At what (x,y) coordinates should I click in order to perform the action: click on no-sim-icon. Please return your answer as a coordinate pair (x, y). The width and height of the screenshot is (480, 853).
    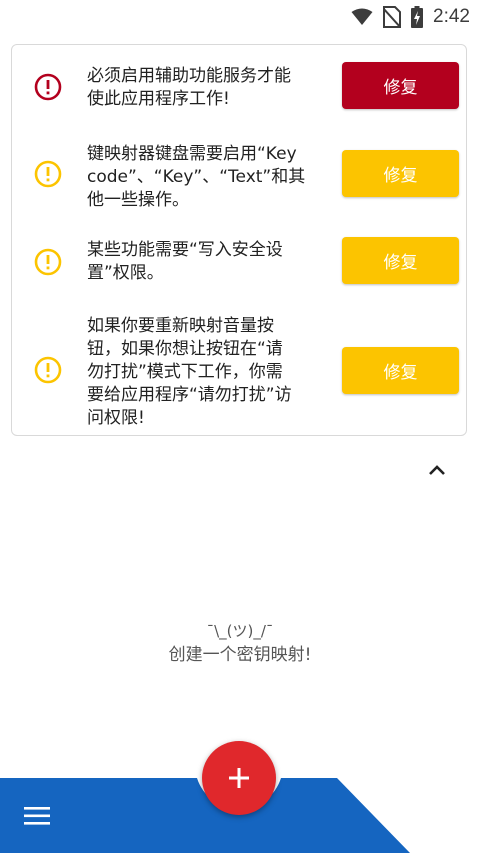
    Looking at the image, I should click on (392, 17).